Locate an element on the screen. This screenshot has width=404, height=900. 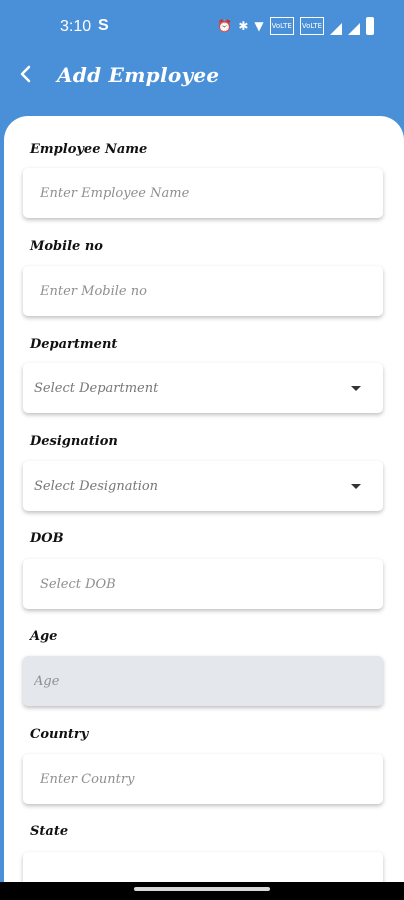
country-field-box is located at coordinates (203, 779).